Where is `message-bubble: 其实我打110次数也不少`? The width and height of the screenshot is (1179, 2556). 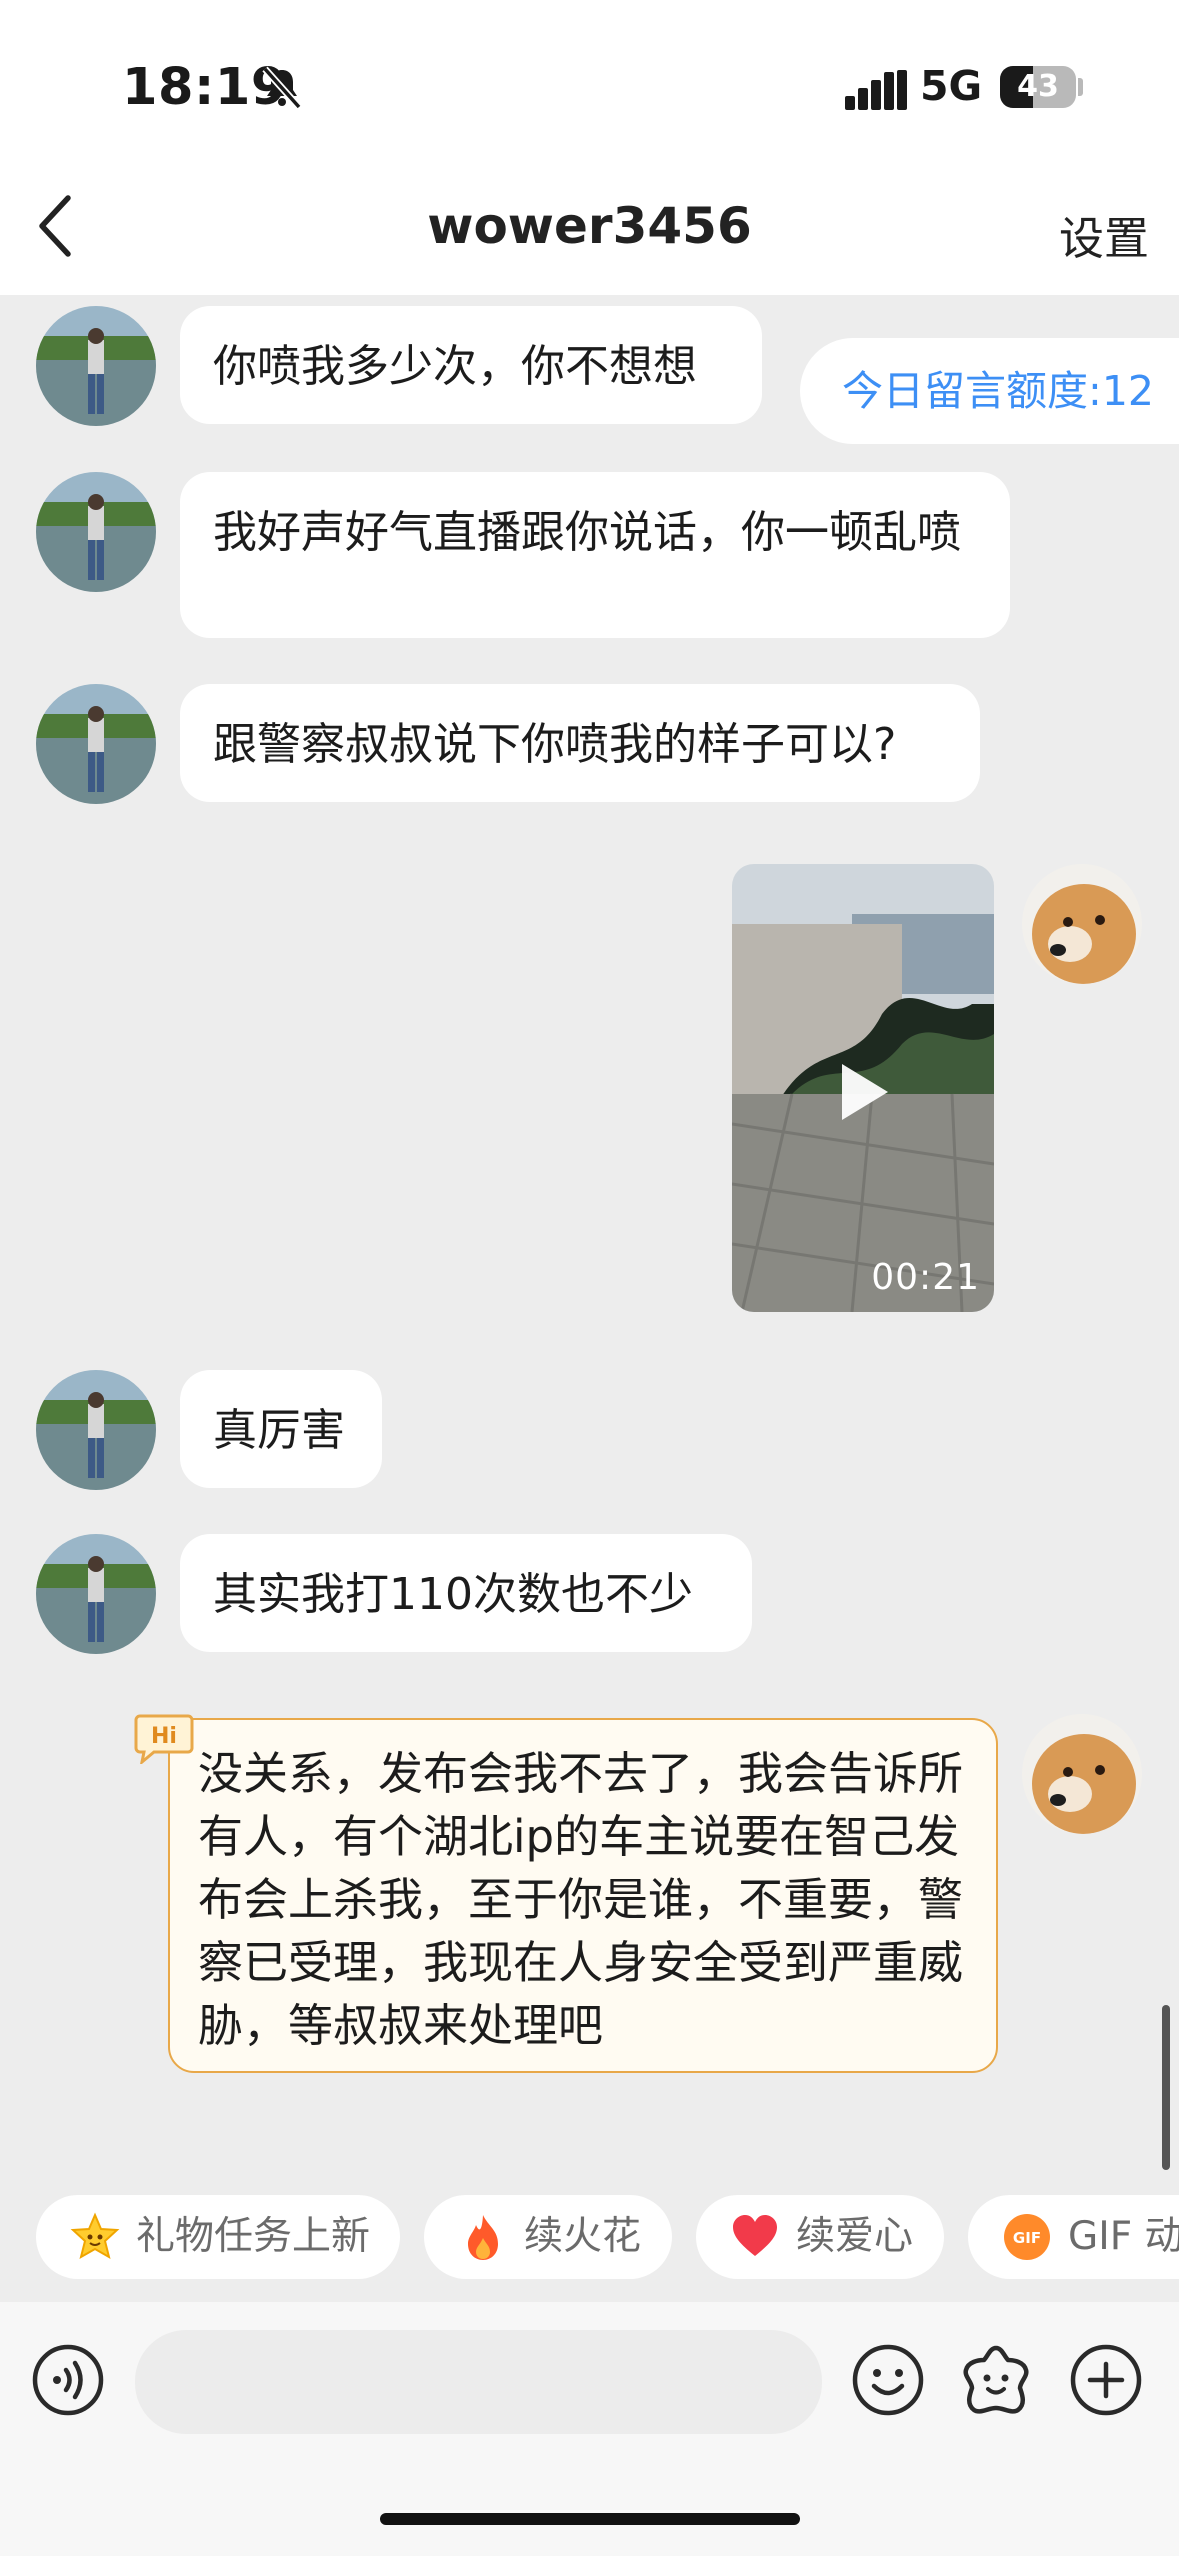 message-bubble: 其实我打110次数也不少 is located at coordinates (466, 1593).